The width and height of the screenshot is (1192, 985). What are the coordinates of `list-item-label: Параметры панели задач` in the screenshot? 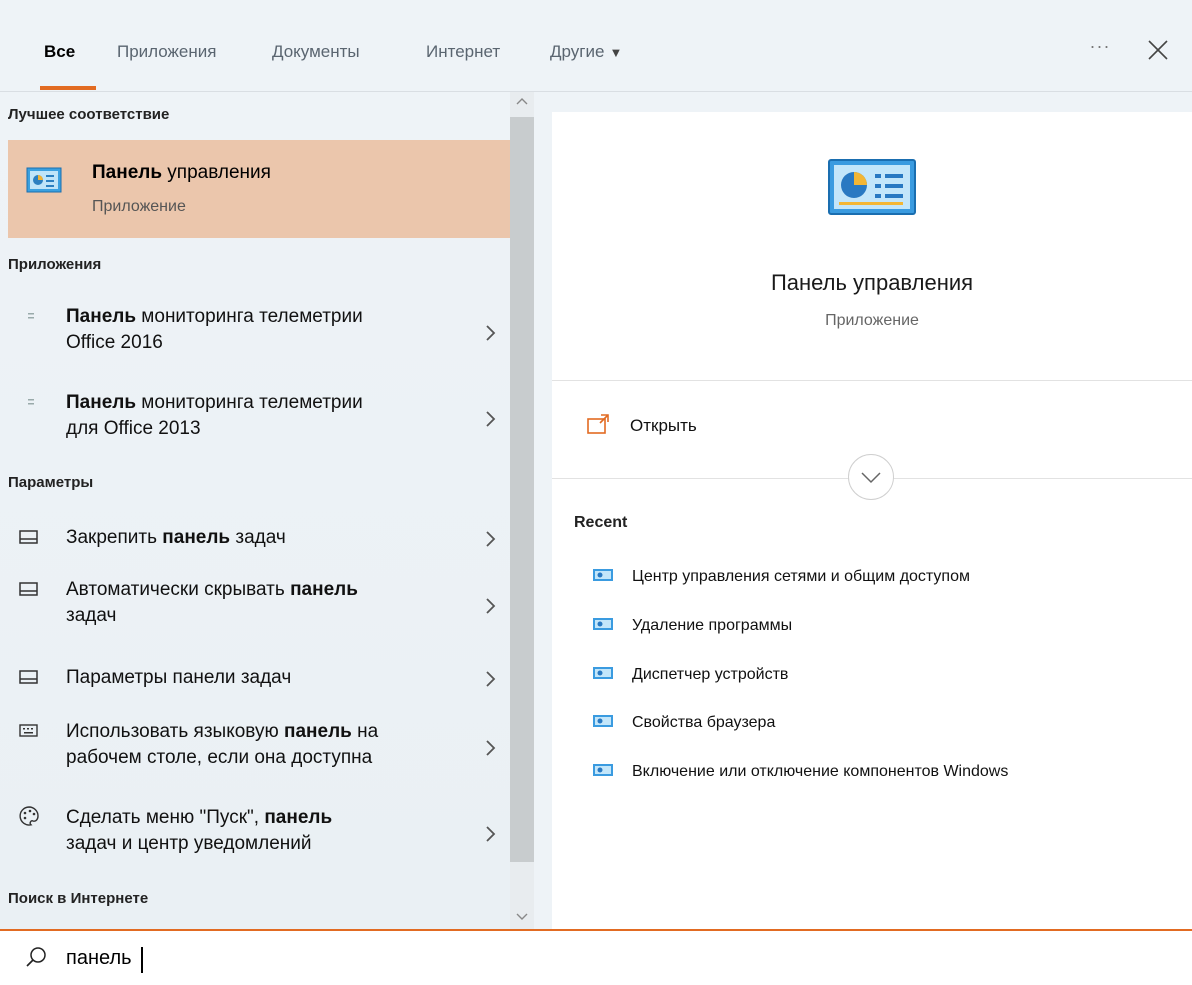 It's located at (179, 677).